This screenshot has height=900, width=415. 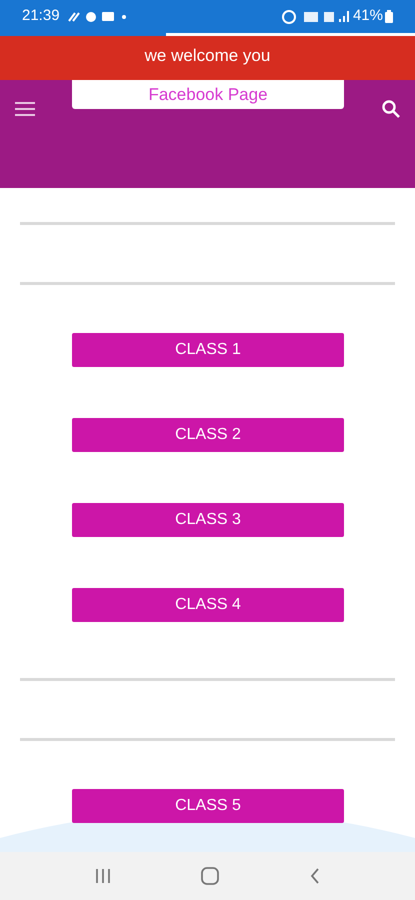 What do you see at coordinates (343, 16) in the screenshot?
I see `signal-icon` at bounding box center [343, 16].